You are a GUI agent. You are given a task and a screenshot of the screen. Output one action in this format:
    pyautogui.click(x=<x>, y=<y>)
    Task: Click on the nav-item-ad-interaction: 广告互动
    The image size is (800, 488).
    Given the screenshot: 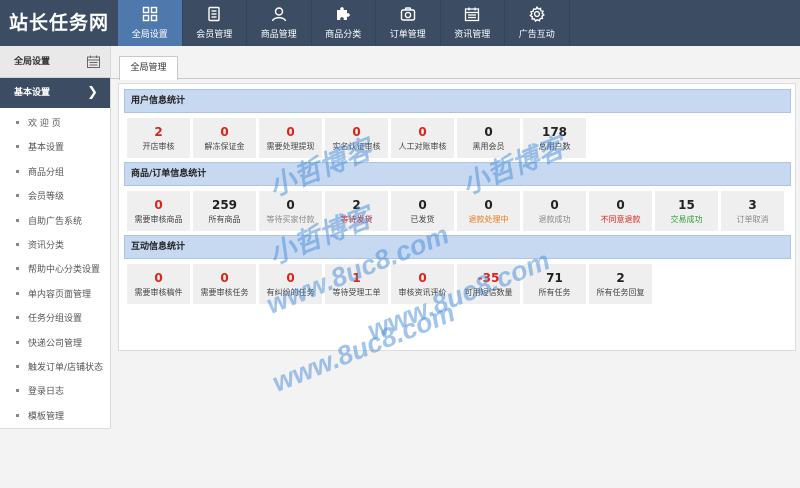 What is the action you would take?
    pyautogui.click(x=537, y=23)
    